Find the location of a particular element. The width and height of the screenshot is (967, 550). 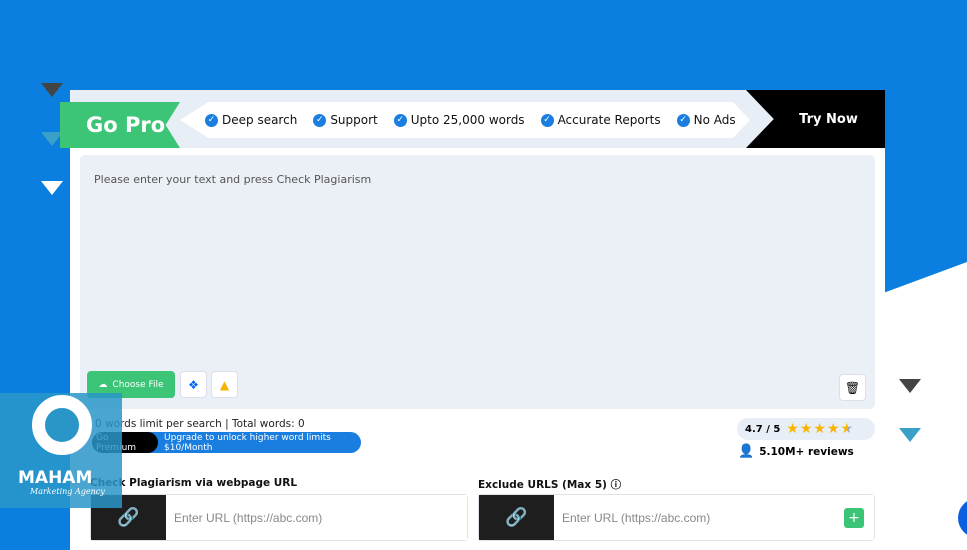

reviews-count: 👤 5.10M+ reviews is located at coordinates (796, 451).